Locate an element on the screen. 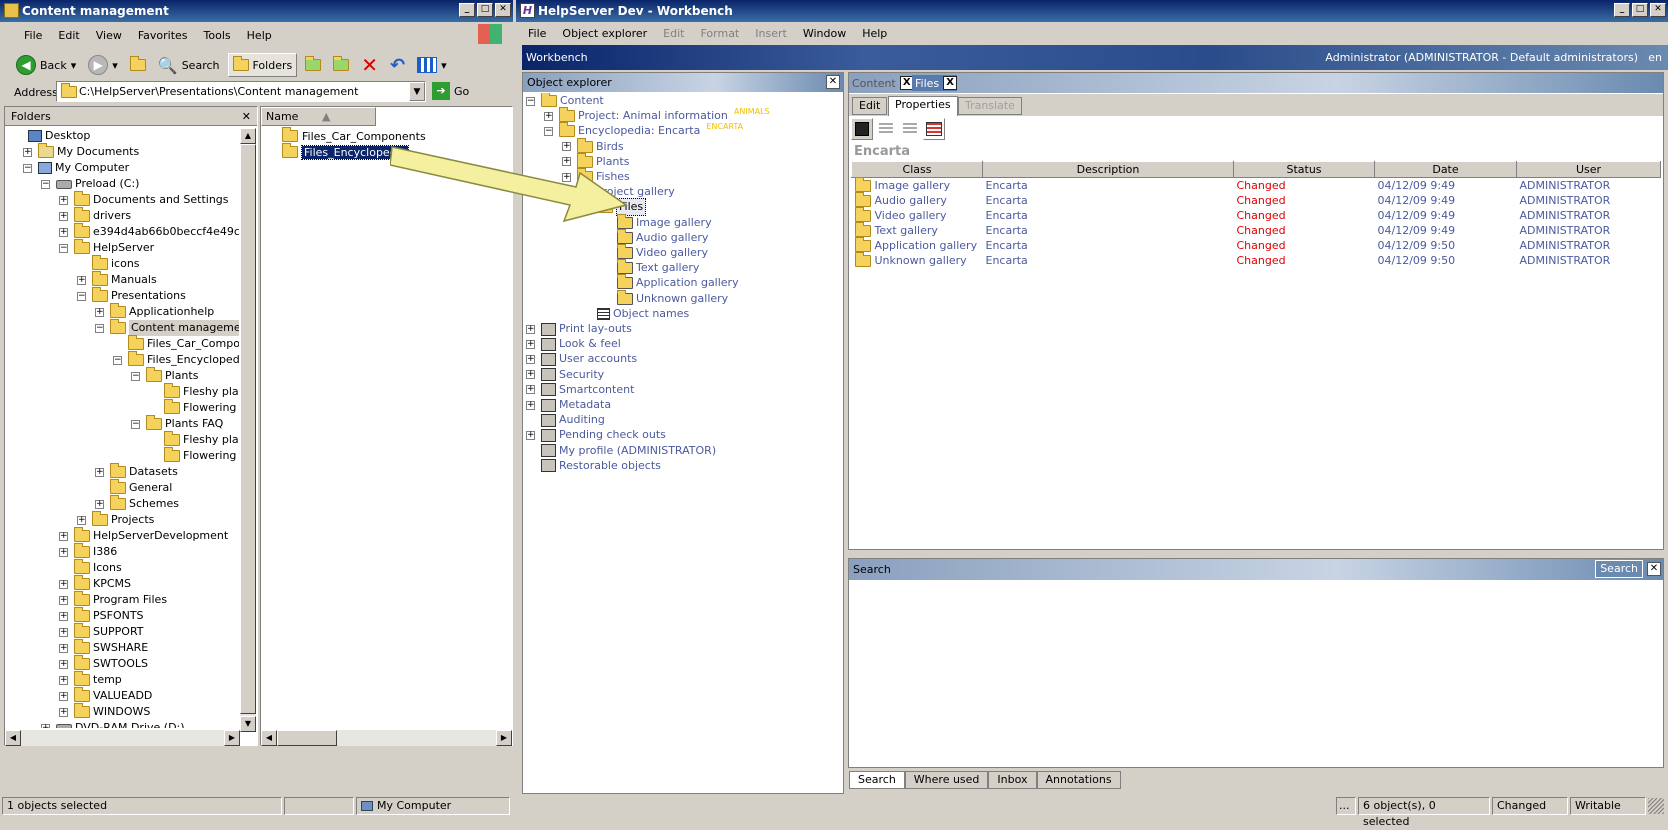  scroll-thumb is located at coordinates (307, 738).